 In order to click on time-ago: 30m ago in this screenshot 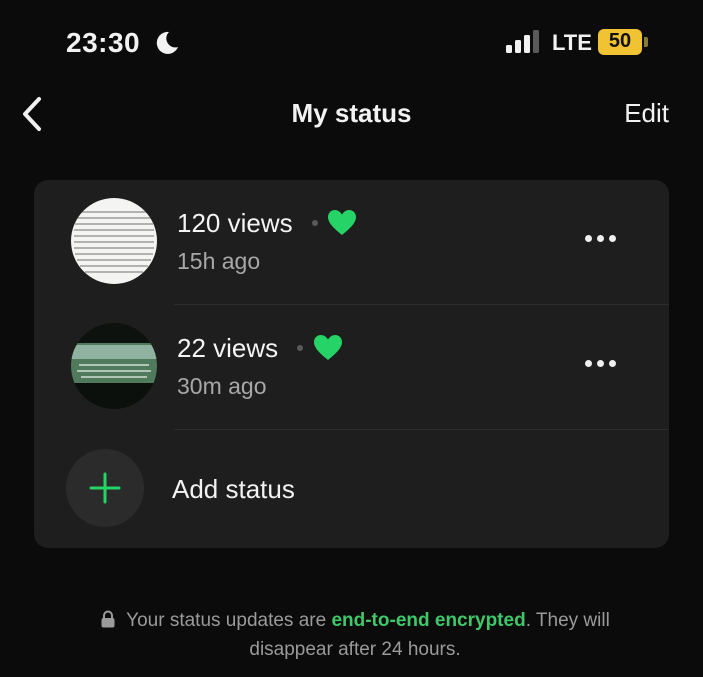, I will do `click(222, 386)`.